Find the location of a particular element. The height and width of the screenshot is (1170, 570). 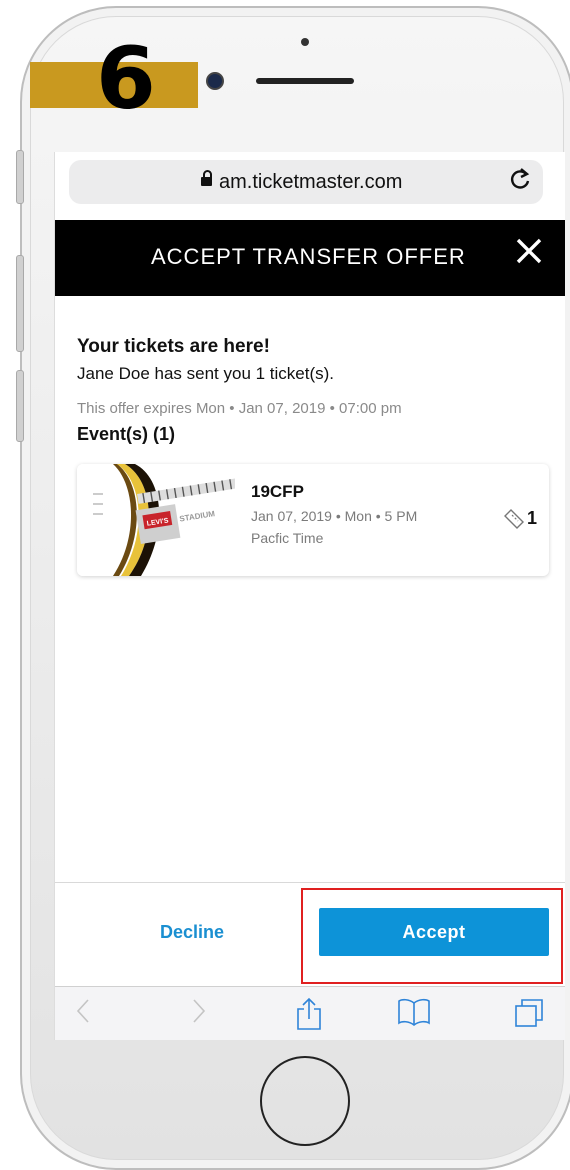

back-icon is located at coordinates (83, 1011).